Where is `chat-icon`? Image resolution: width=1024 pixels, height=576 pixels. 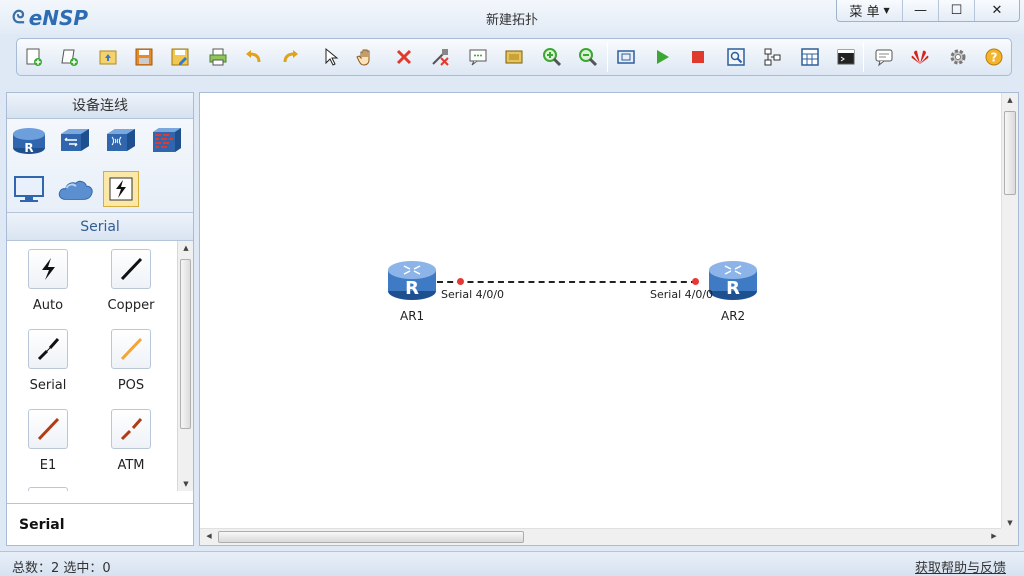
chat-icon is located at coordinates (884, 57).